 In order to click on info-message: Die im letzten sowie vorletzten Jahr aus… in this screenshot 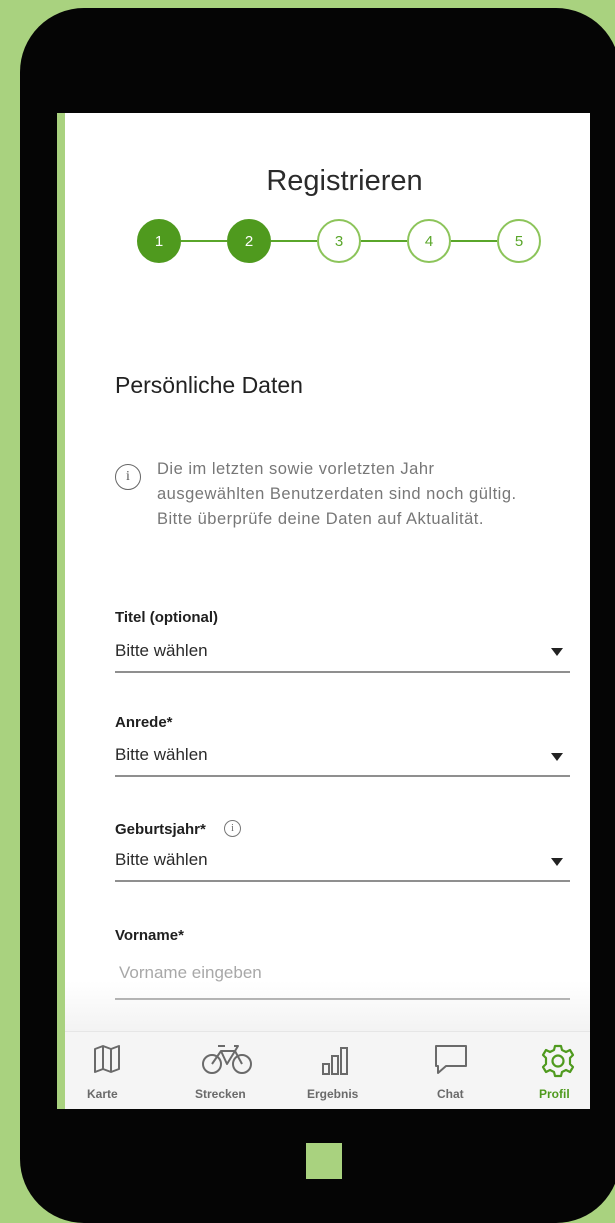, I will do `click(337, 494)`.